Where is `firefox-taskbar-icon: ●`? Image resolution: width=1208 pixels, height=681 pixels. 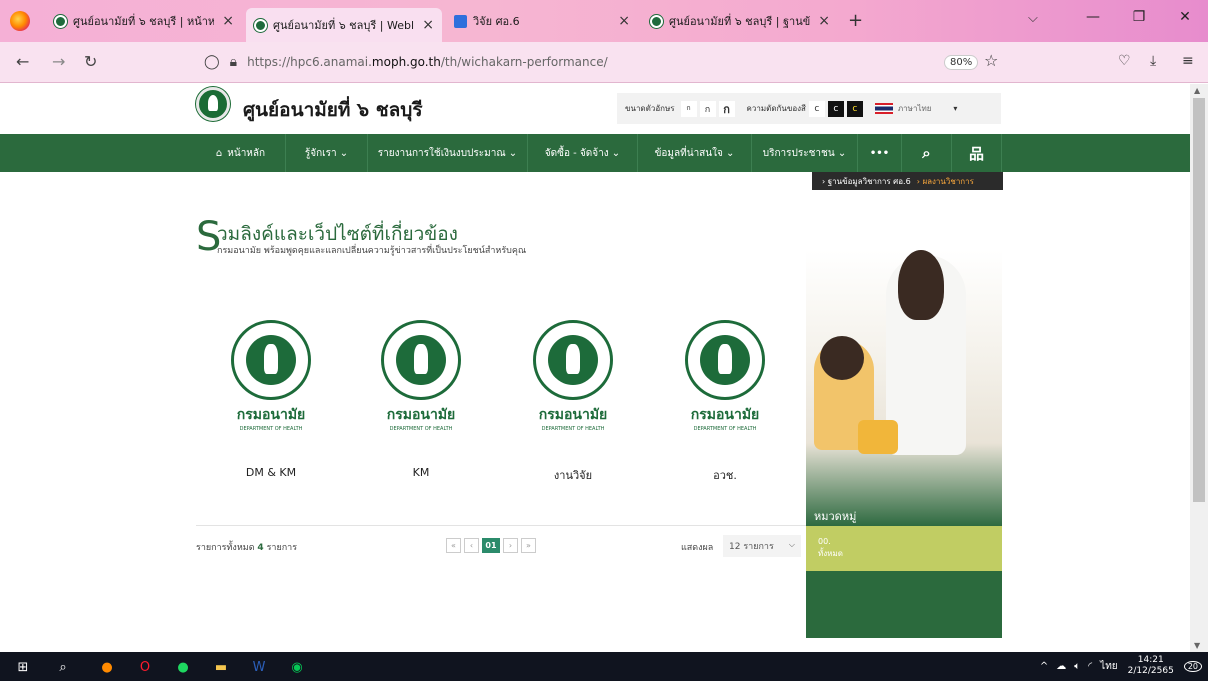
firefox-taskbar-icon: ● is located at coordinates (107, 667).